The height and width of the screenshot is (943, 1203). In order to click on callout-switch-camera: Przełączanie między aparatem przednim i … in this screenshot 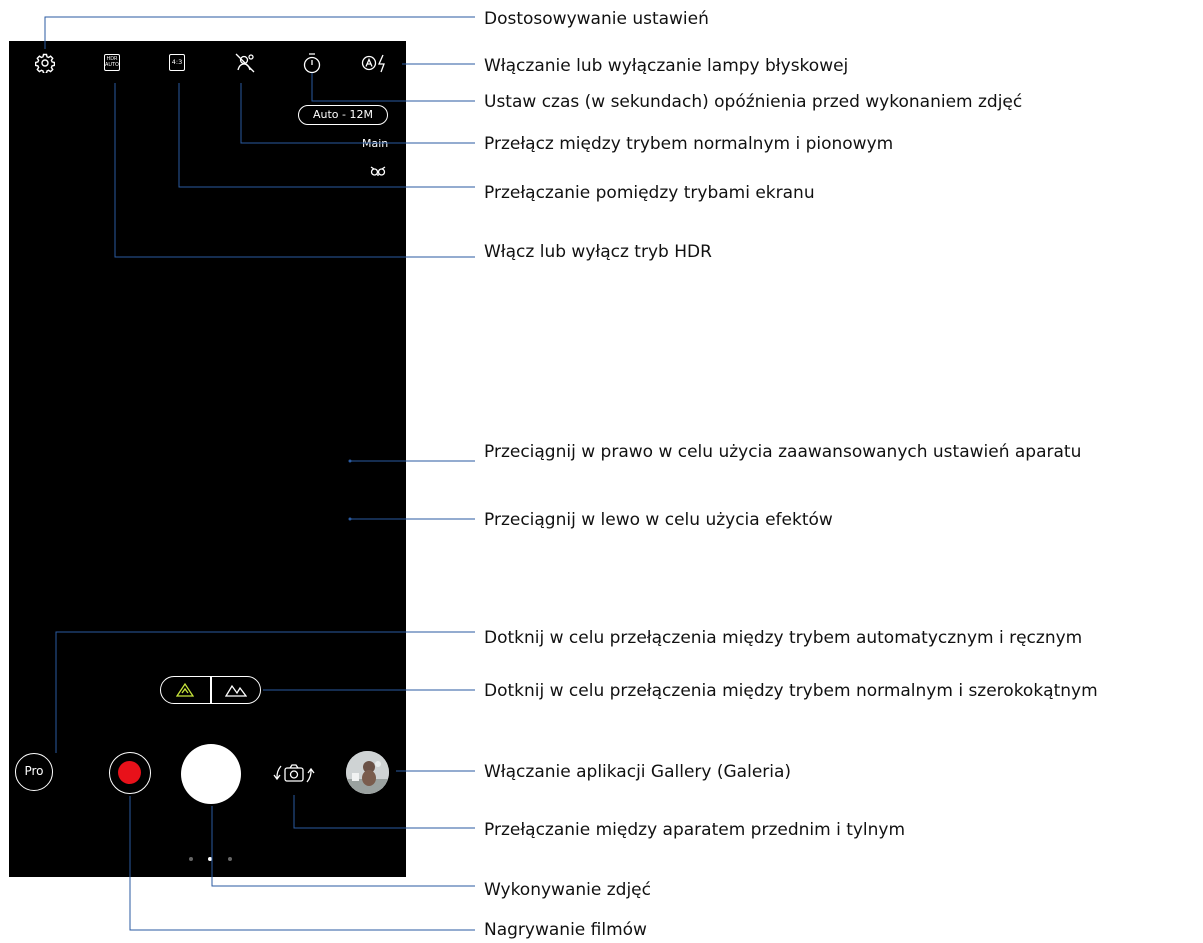, I will do `click(695, 830)`.